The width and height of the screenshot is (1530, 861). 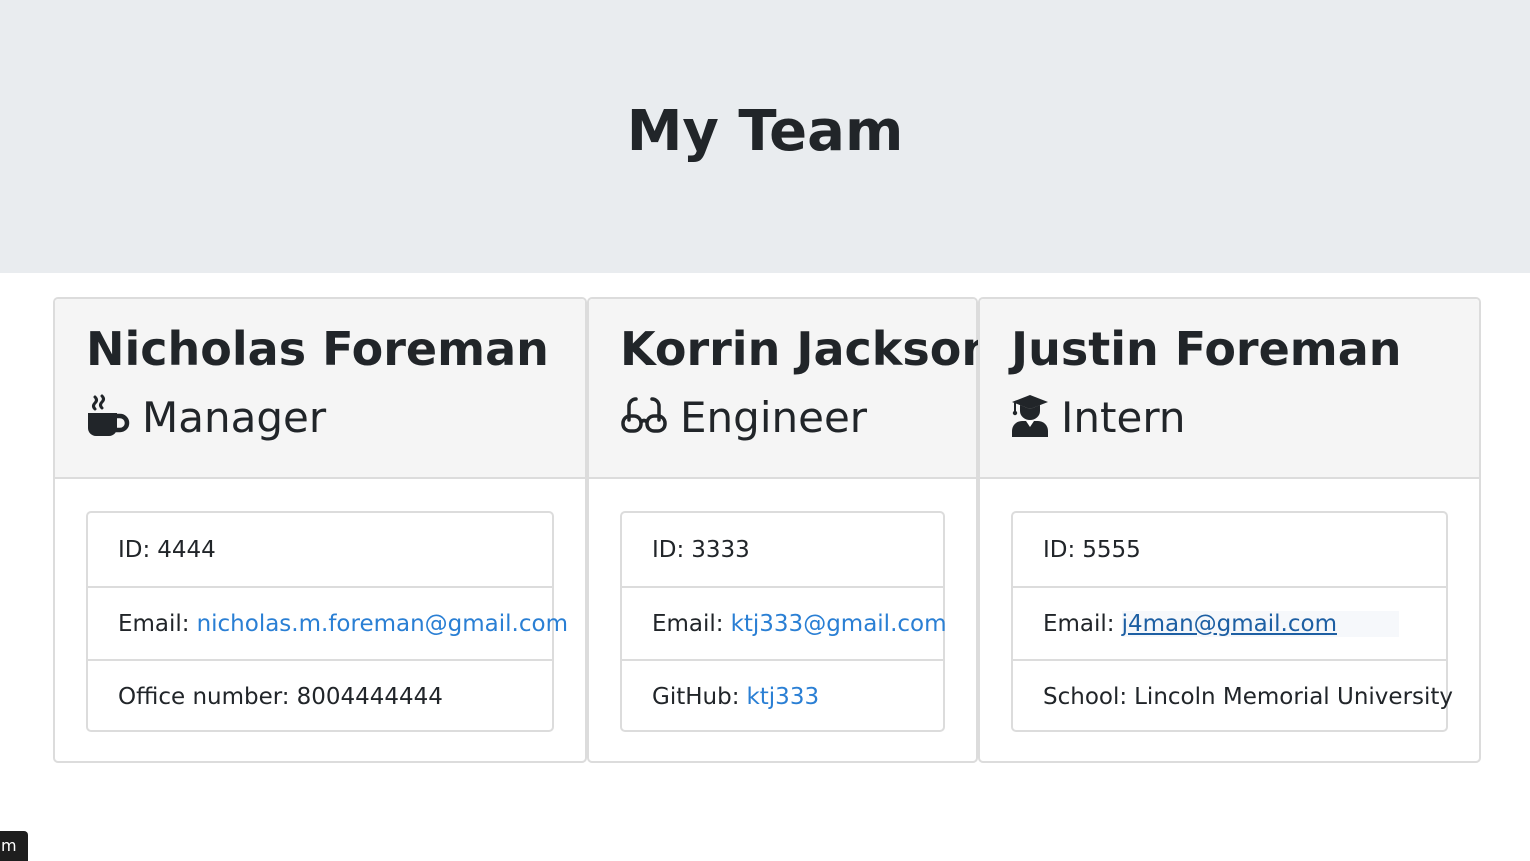 What do you see at coordinates (807, 349) in the screenshot?
I see `employee-name: Korrin Jackson` at bounding box center [807, 349].